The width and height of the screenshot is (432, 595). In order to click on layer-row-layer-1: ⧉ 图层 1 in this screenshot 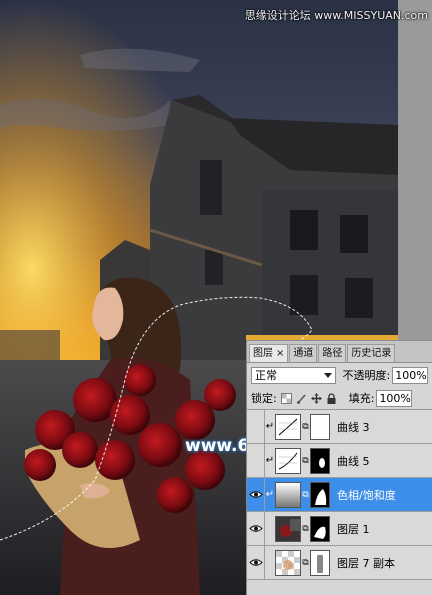, I will do `click(339, 529)`.